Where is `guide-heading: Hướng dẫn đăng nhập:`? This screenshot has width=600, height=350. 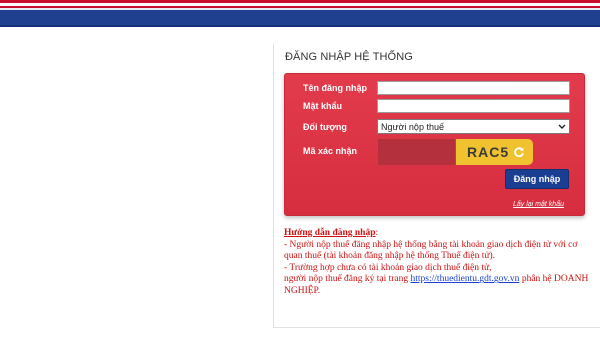
guide-heading: Hướng dẫn đăng nhập: is located at coordinates (437, 234).